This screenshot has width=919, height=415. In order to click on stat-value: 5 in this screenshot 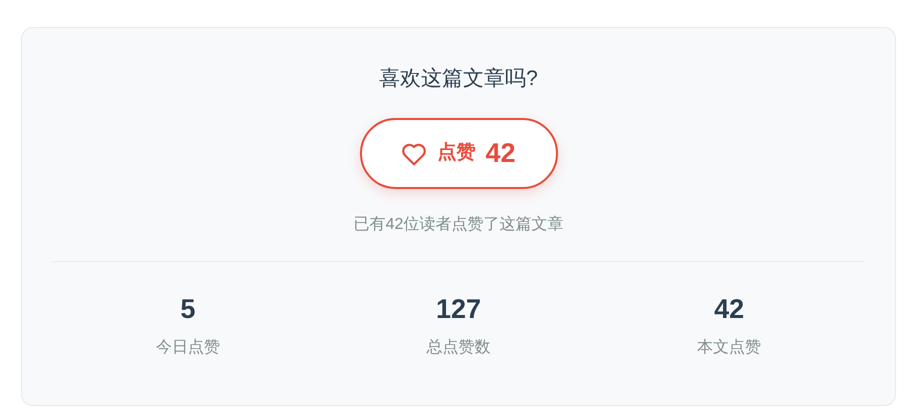, I will do `click(188, 309)`.